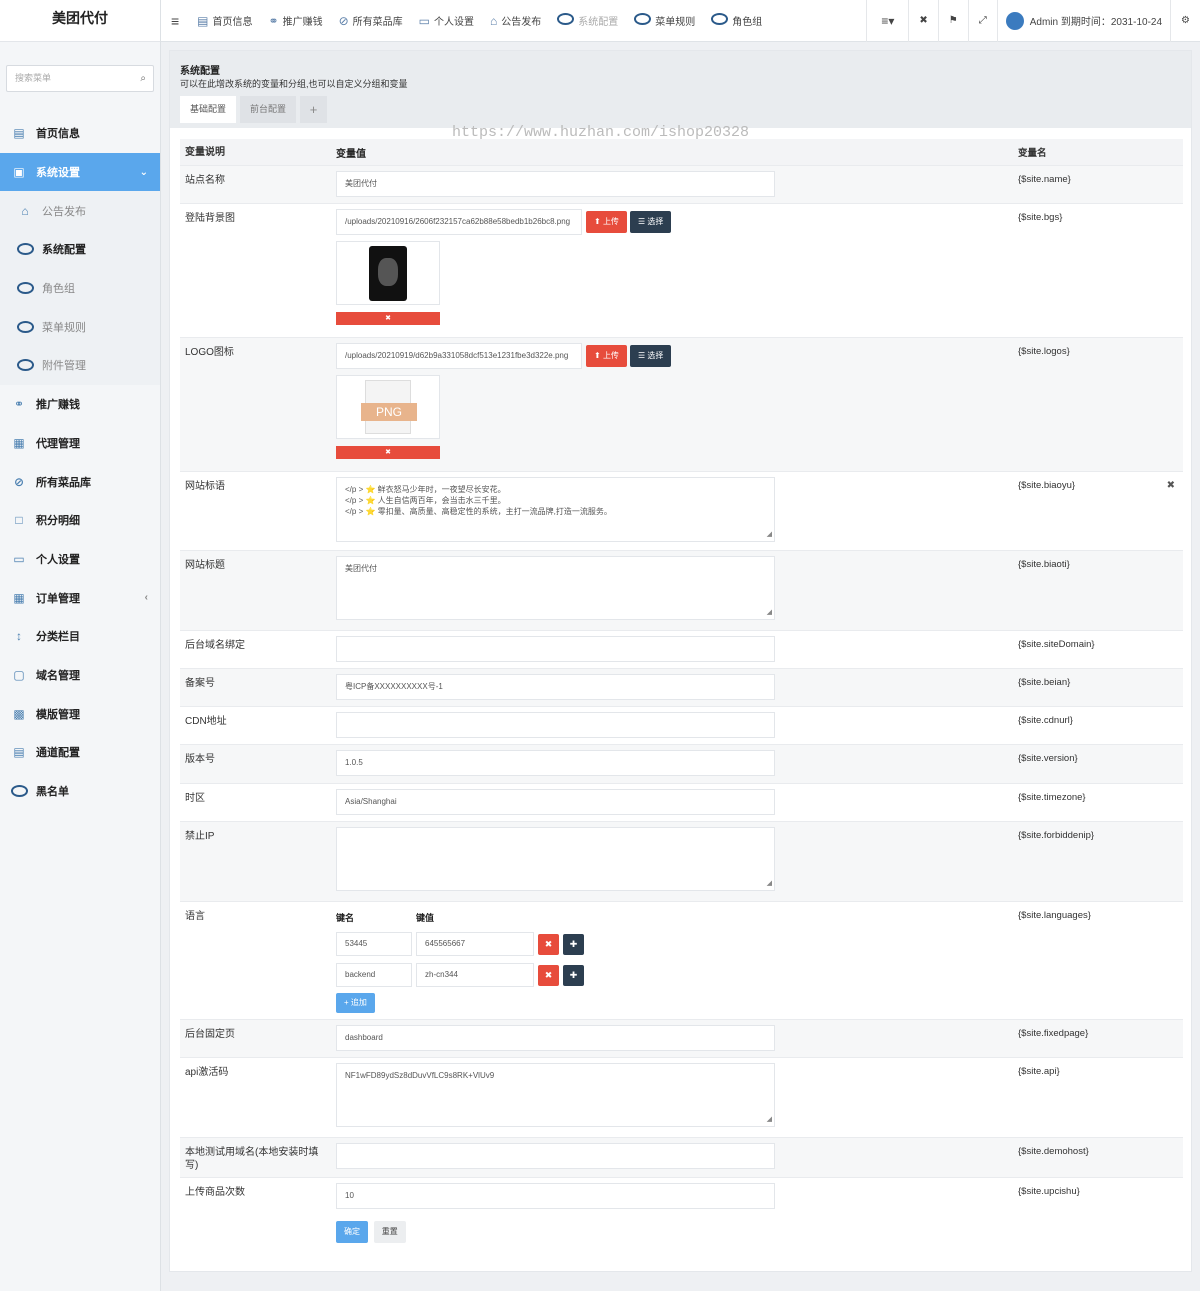 This screenshot has width=1200, height=1291. I want to click on upload-count-input: 10, so click(555, 1196).